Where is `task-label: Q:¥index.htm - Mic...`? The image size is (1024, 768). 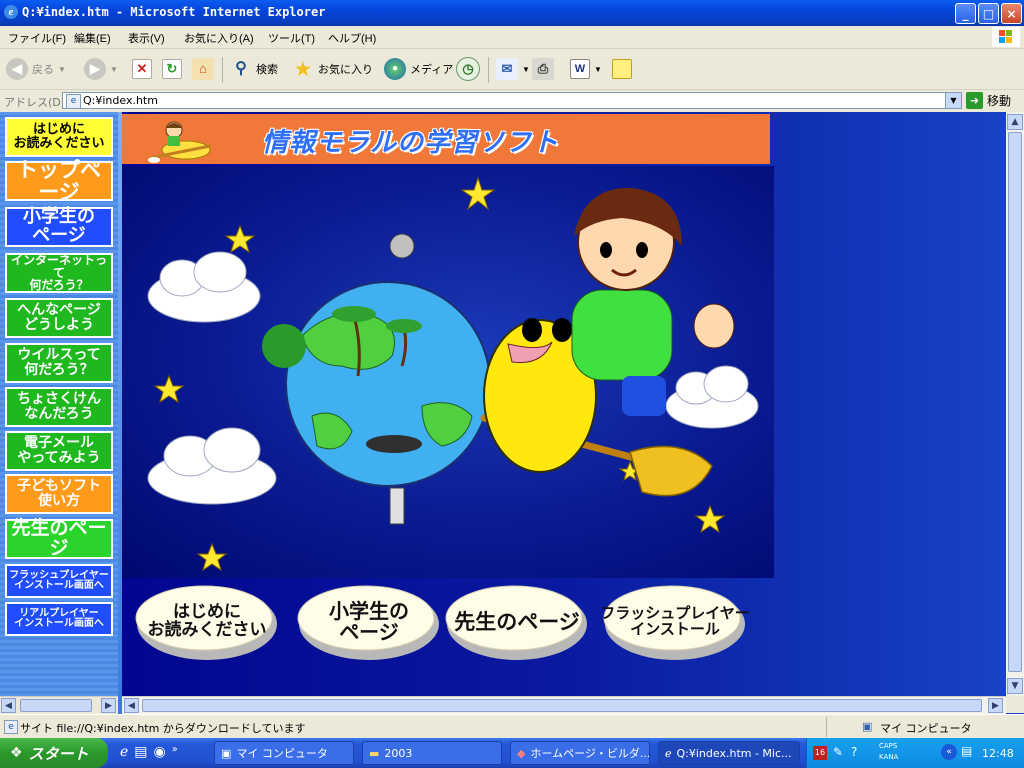 task-label: Q:¥index.htm - Mic... is located at coordinates (734, 753).